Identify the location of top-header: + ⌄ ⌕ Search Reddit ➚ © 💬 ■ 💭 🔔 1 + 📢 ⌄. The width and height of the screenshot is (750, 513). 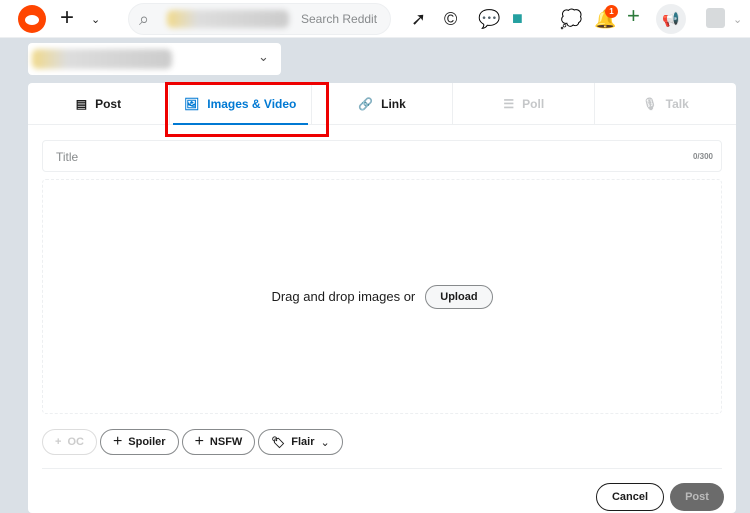
(375, 19).